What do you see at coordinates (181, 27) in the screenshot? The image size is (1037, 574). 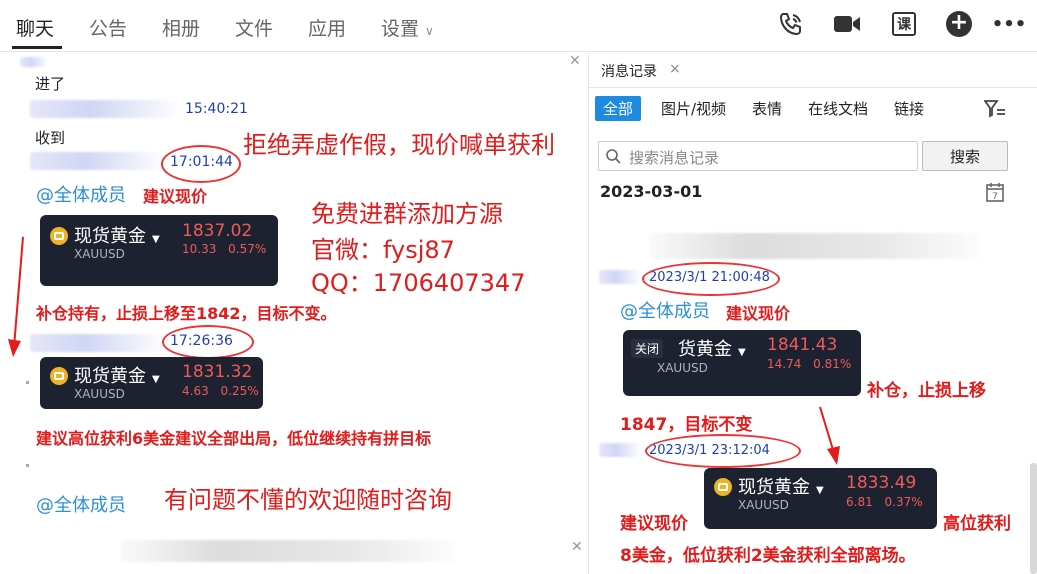 I see `tab-album: 相册` at bounding box center [181, 27].